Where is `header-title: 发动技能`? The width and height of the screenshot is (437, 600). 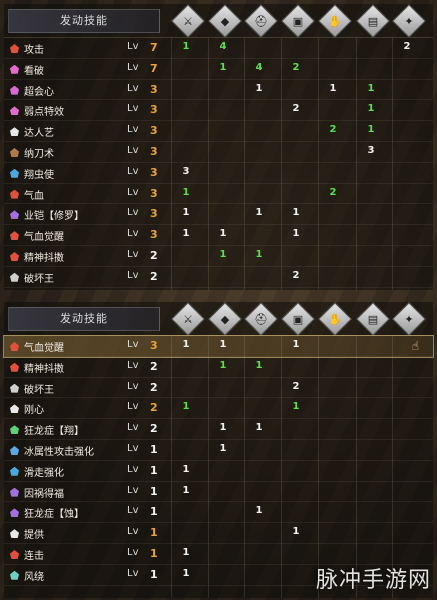
header-title: 发动技能 is located at coordinates (84, 319).